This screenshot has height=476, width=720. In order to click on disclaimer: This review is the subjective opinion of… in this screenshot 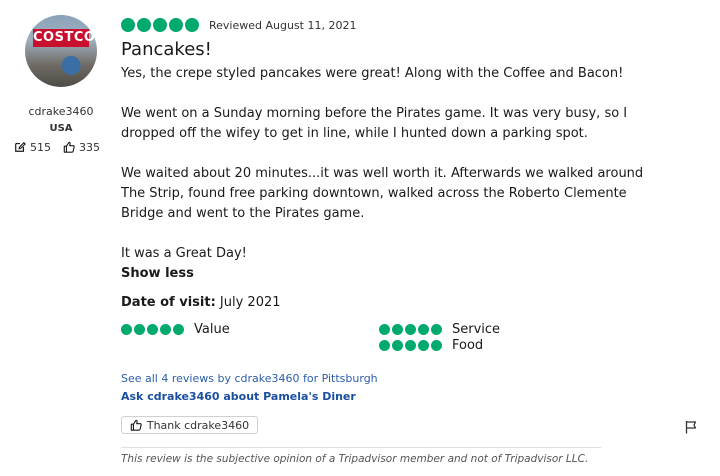, I will do `click(355, 459)`.